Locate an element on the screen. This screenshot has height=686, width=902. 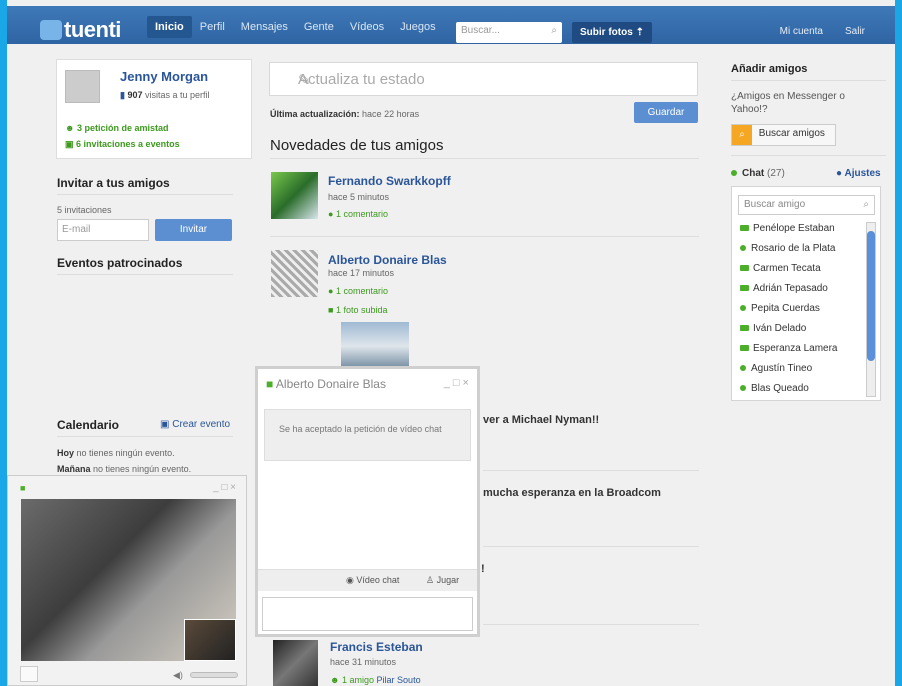
chat-friend: Rosario de la Plata is located at coordinates (788, 248).